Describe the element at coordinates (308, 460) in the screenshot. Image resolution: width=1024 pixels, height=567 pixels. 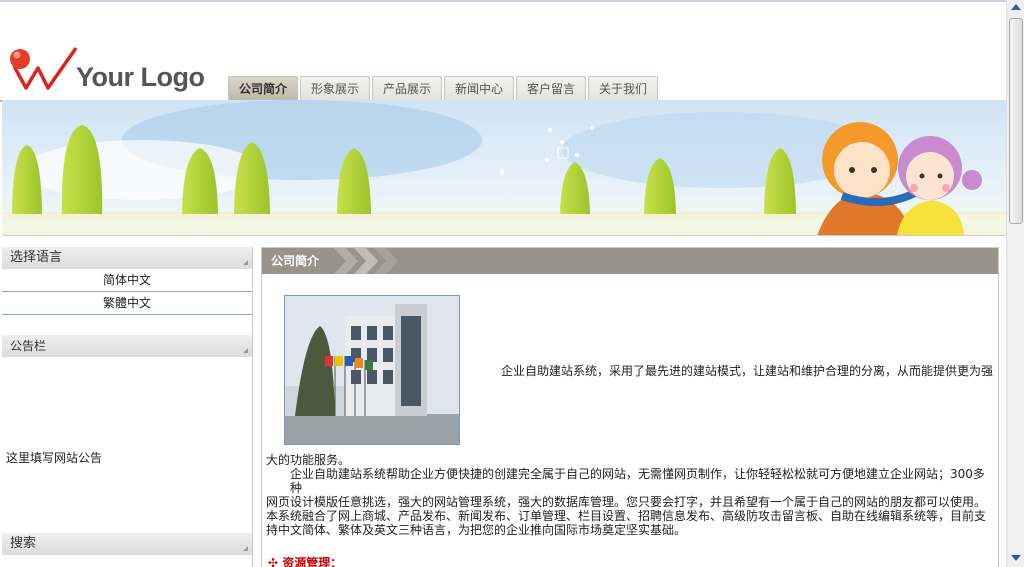
I see `intro-continuation: 大的功能服务。` at that location.